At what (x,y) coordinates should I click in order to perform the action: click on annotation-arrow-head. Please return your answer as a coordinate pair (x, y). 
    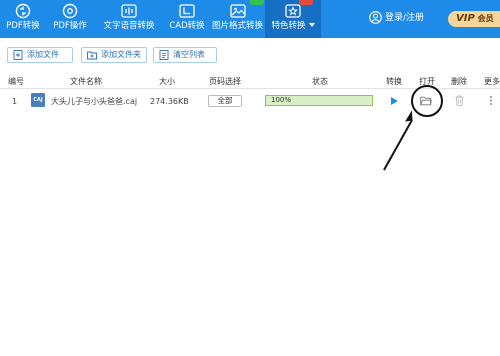
    Looking at the image, I should click on (409, 116).